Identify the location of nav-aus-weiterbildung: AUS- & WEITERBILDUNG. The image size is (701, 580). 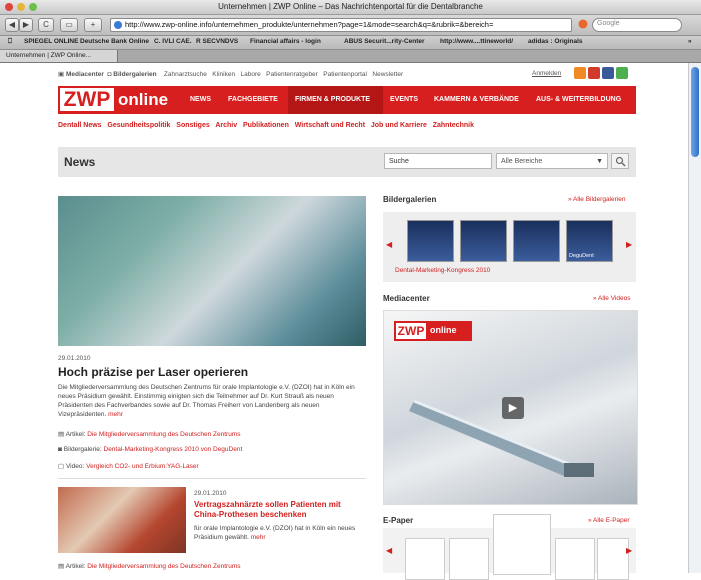
(578, 100).